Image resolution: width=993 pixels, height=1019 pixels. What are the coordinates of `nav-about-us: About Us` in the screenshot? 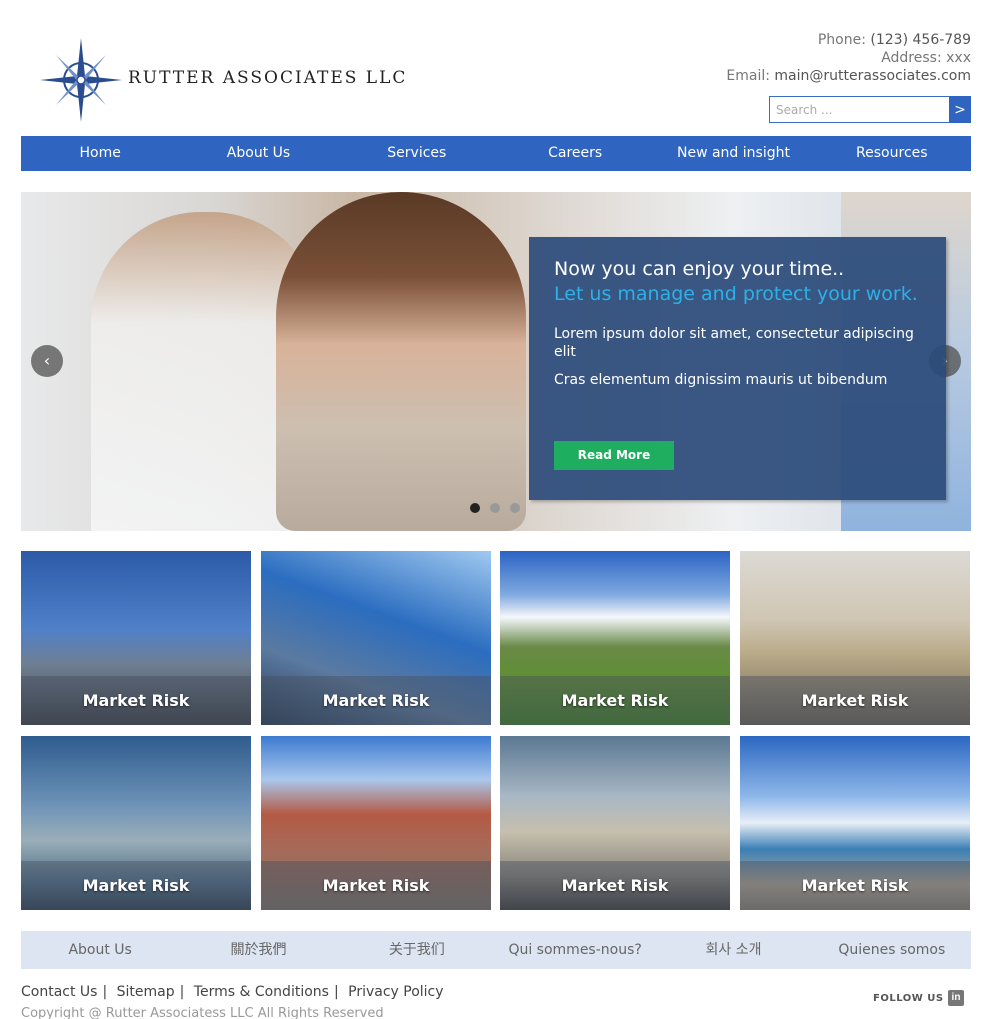 It's located at (258, 153).